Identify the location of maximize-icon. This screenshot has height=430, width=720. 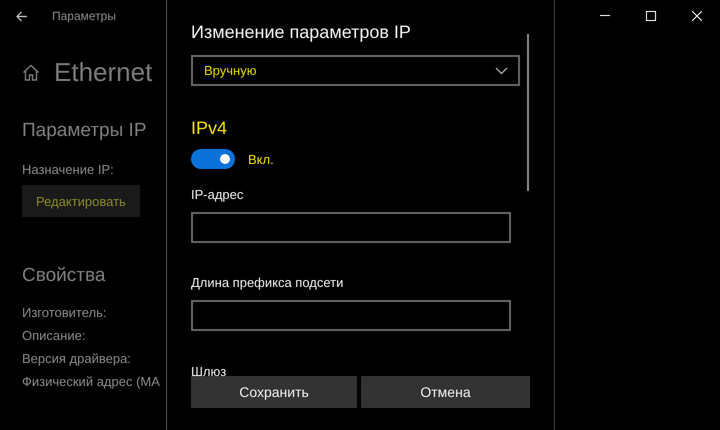
(651, 15).